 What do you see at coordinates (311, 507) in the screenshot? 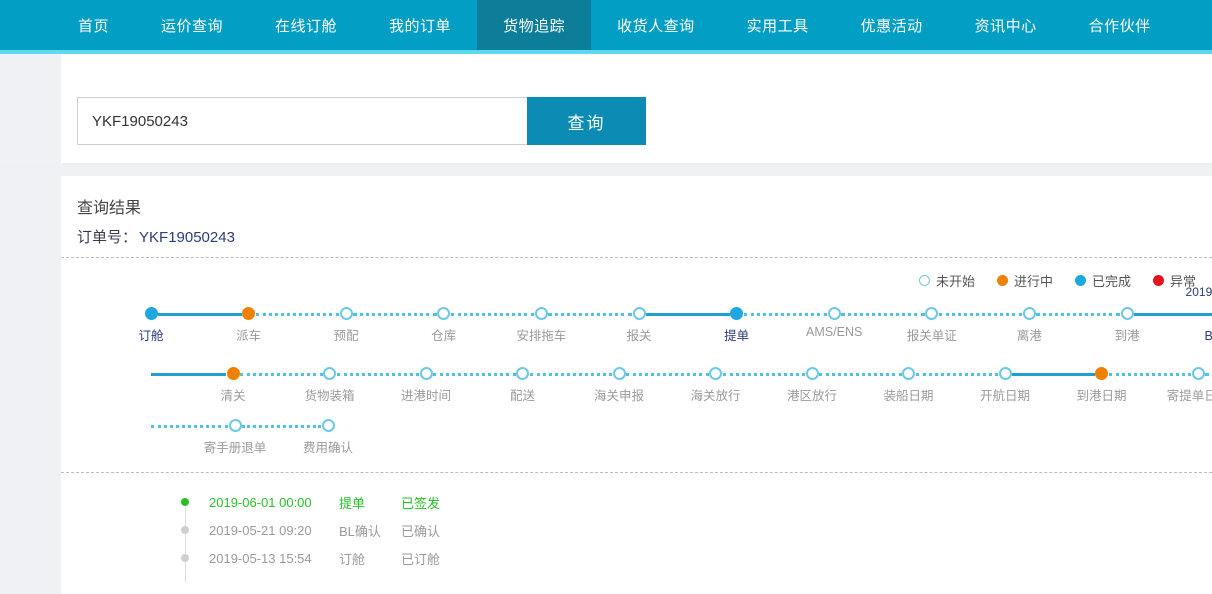
I see `event-row: 2019-06-01 00:00 提单 已签发` at bounding box center [311, 507].